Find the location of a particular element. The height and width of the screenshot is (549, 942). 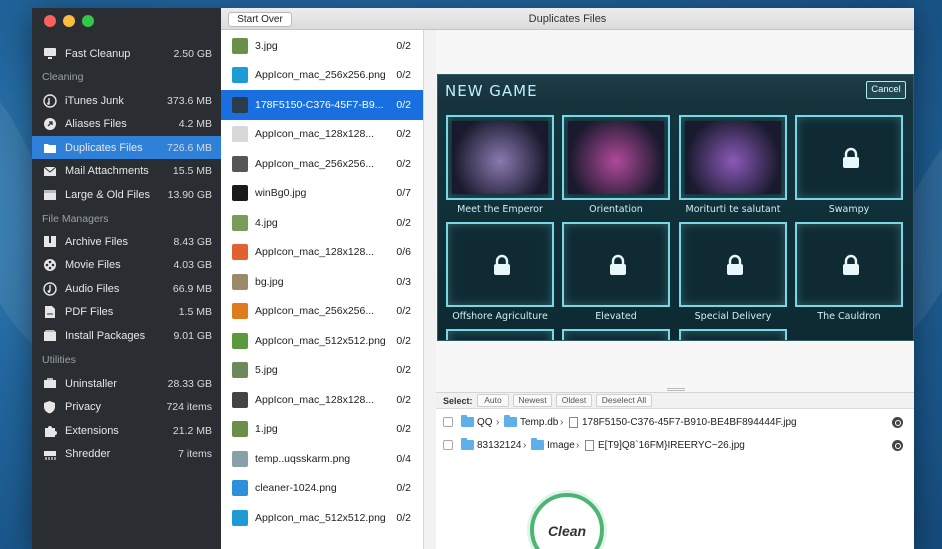

file-row: winBg0.jpg 0/7 is located at coordinates (322, 194).